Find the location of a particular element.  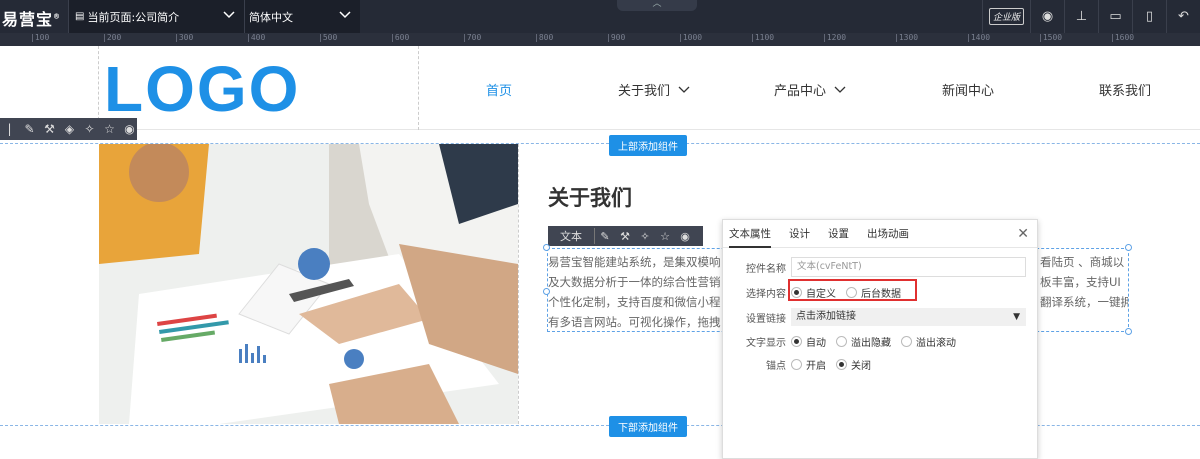

tab-text-properties: 文本属性 is located at coordinates (750, 234).